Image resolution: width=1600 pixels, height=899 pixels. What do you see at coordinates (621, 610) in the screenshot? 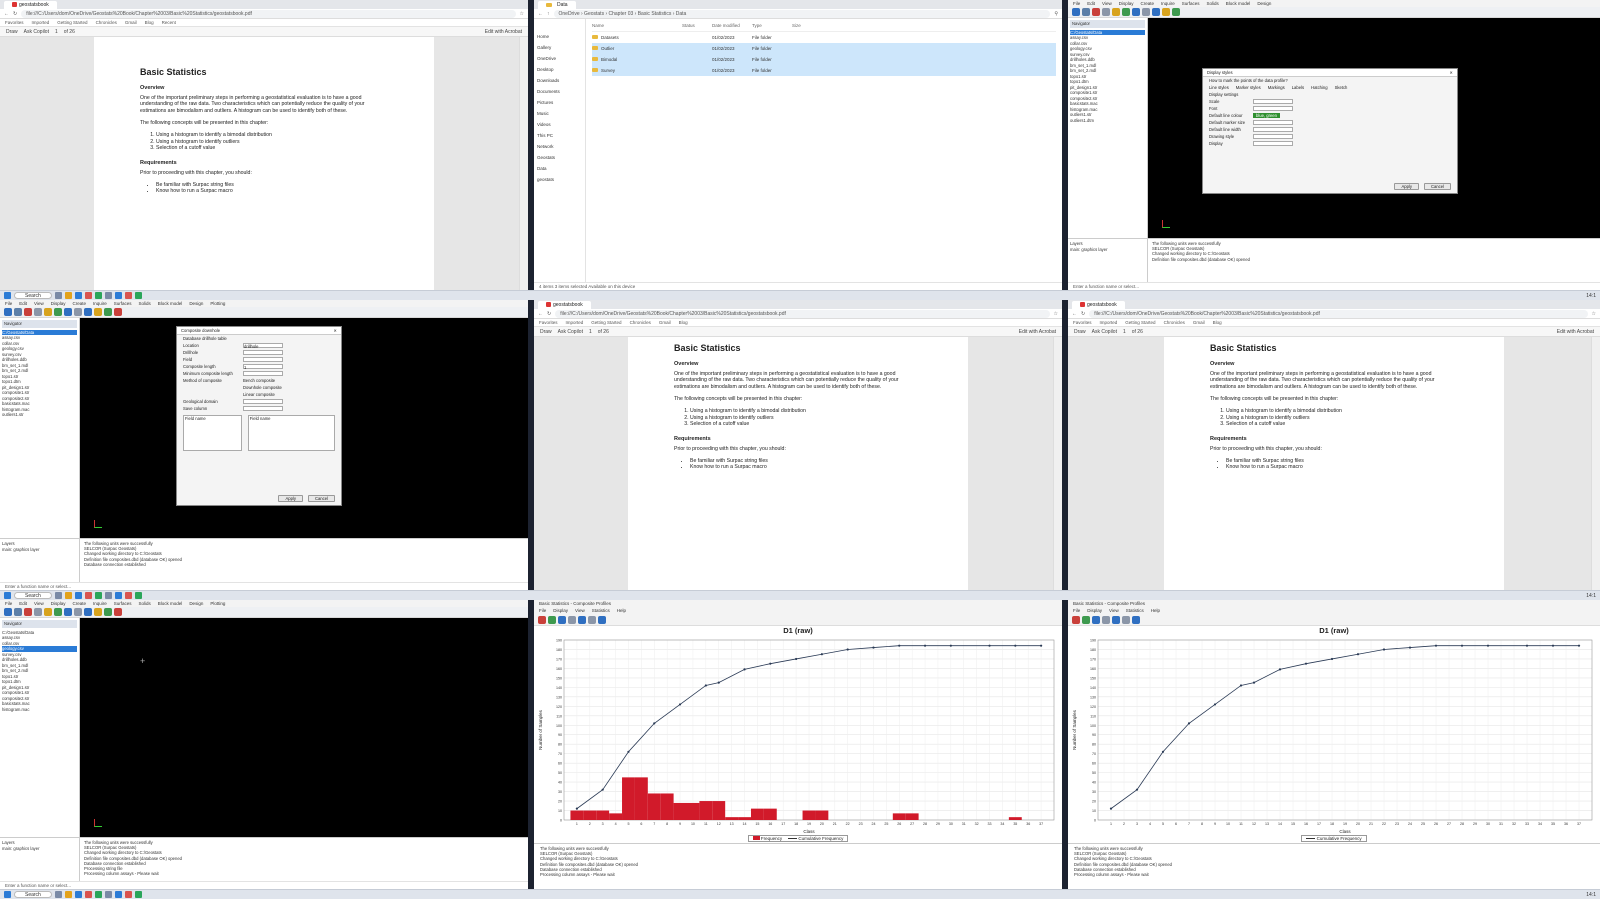
I see `menu-item: Help` at bounding box center [621, 610].